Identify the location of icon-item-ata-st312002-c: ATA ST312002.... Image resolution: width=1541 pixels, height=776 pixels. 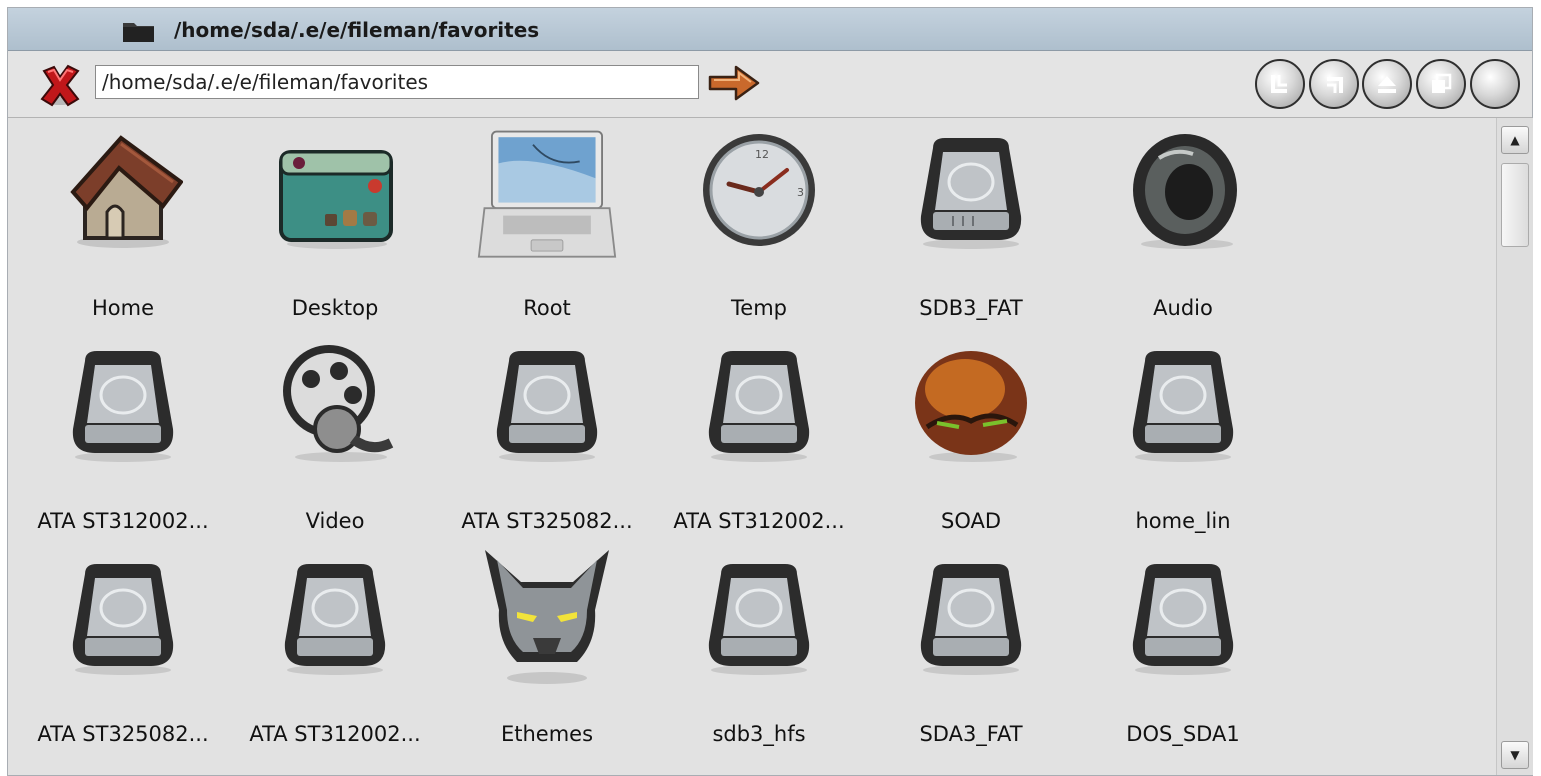
(335, 662).